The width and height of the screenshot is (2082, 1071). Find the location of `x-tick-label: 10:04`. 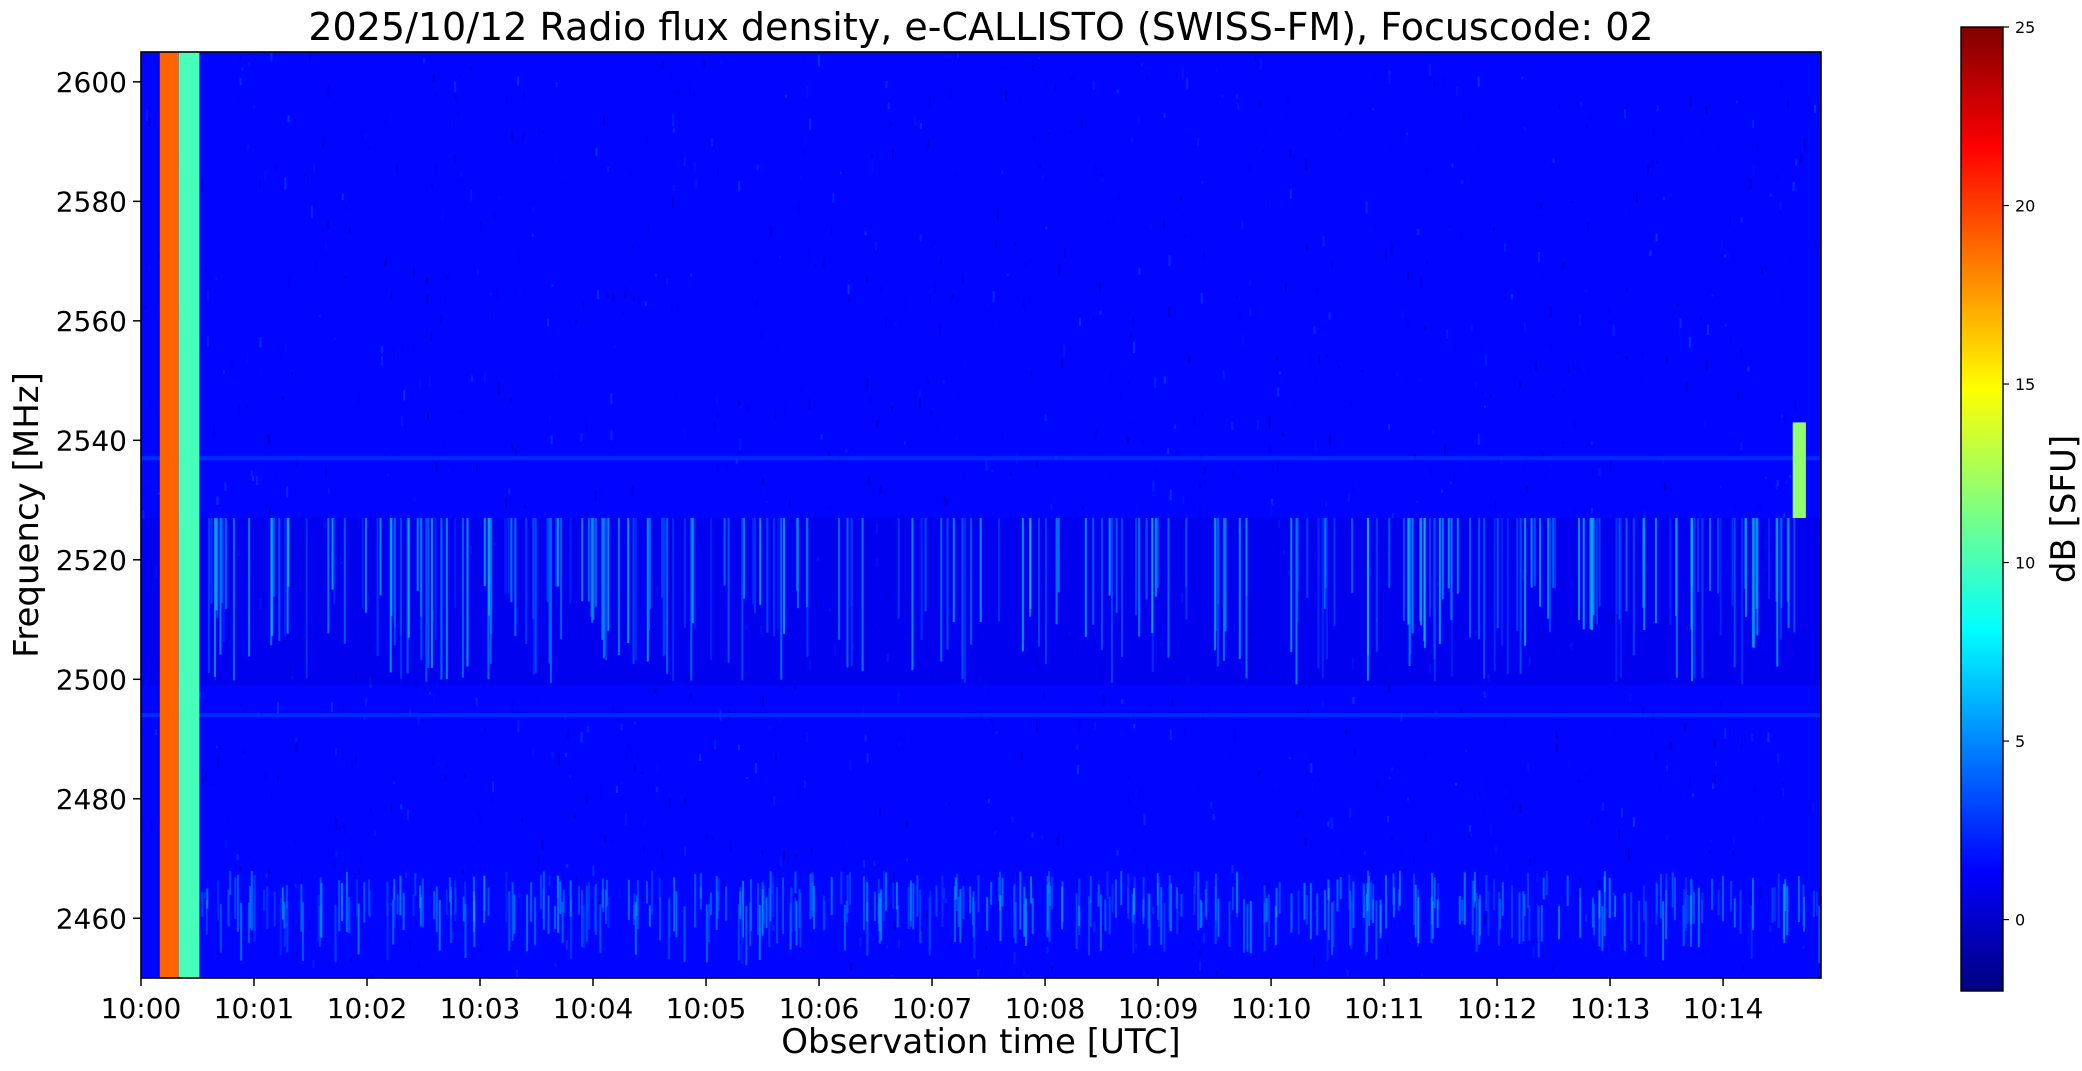

x-tick-label: 10:04 is located at coordinates (593, 1008).